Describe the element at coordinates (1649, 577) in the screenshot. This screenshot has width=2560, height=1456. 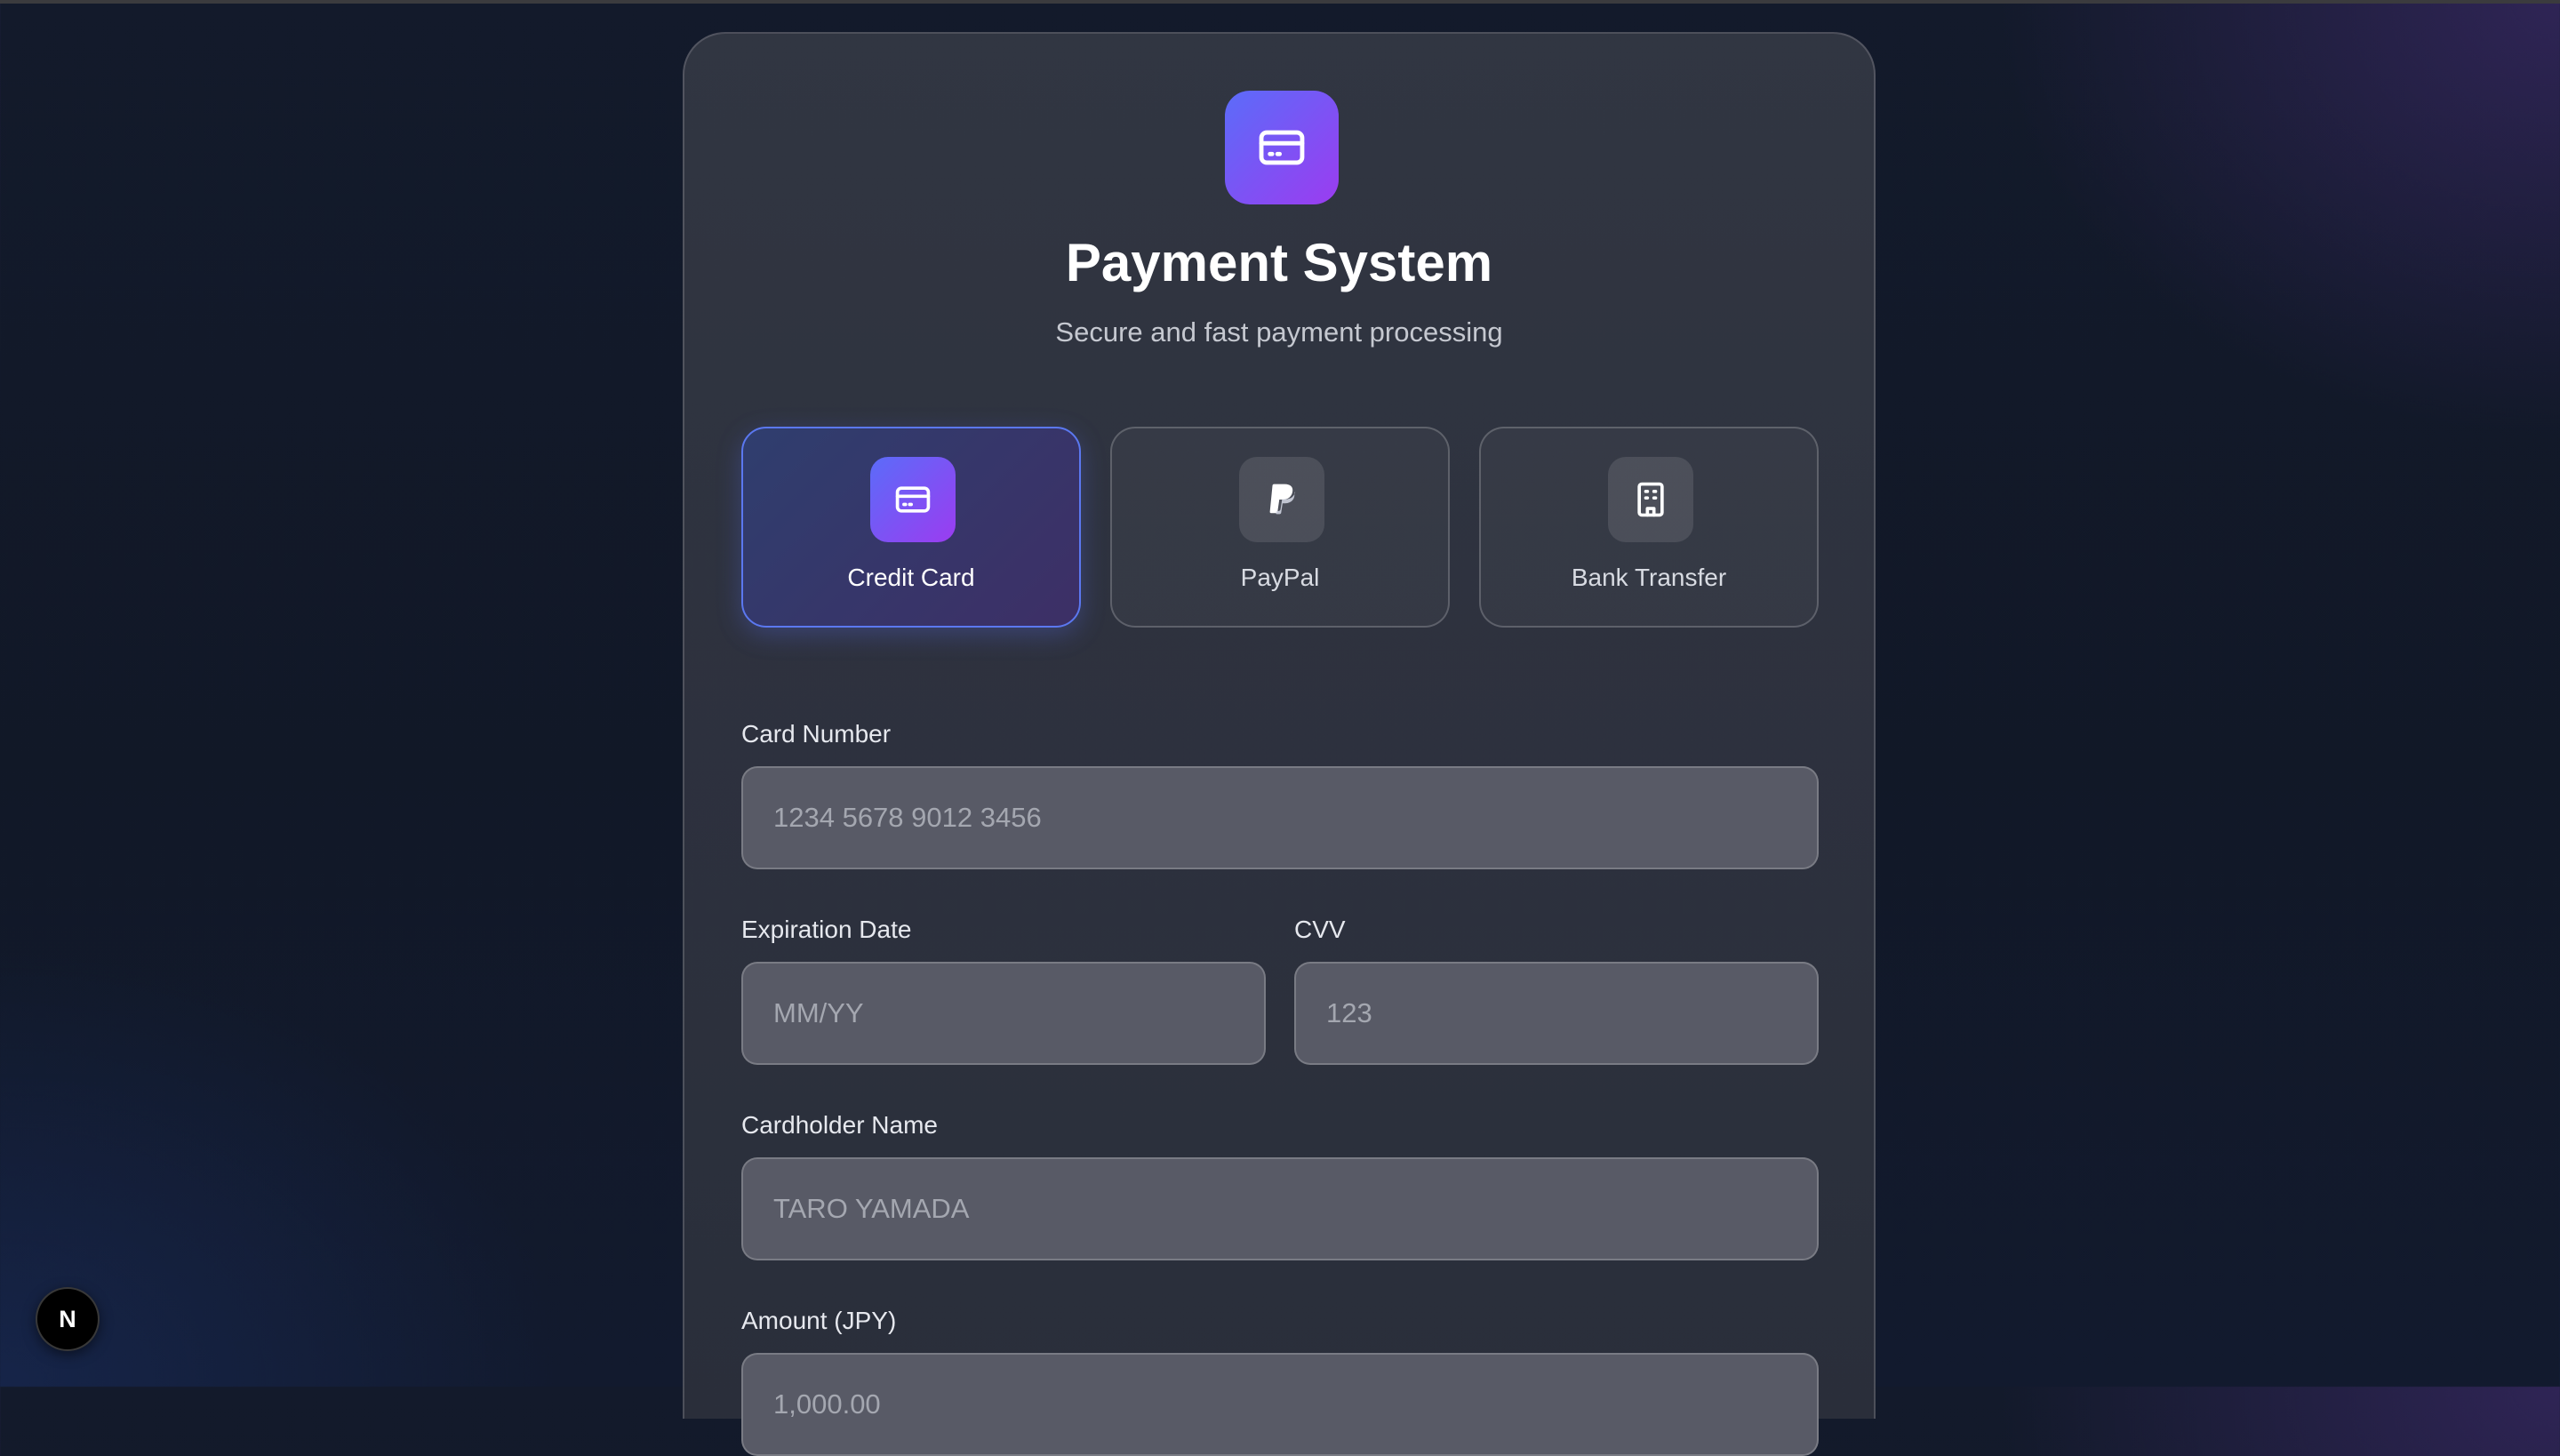
I see `payment-method-label: Bank Transfer` at that location.